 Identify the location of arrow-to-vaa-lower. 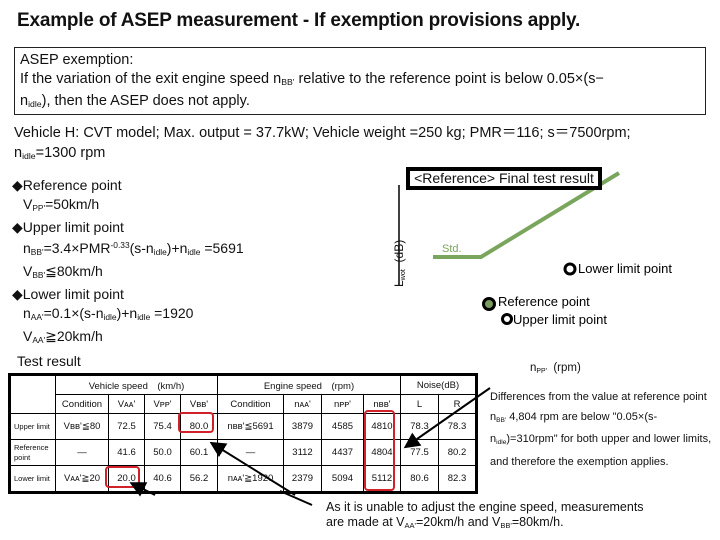
(142, 489).